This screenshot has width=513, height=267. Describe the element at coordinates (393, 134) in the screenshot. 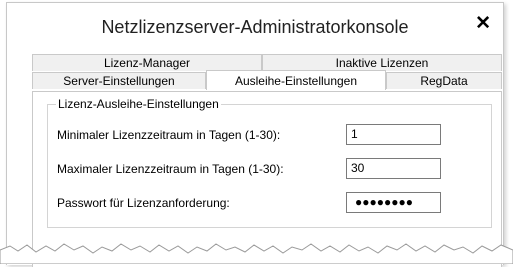

I see `min-period-input: 1` at that location.